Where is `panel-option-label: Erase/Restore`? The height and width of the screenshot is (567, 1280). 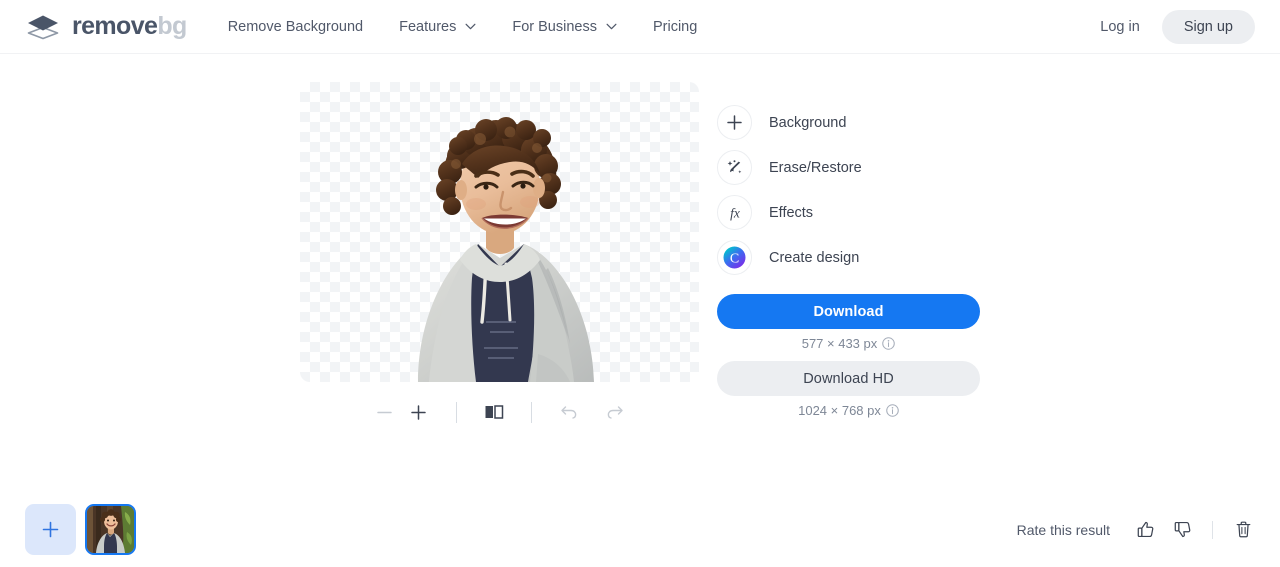
panel-option-label: Erase/Restore is located at coordinates (815, 167).